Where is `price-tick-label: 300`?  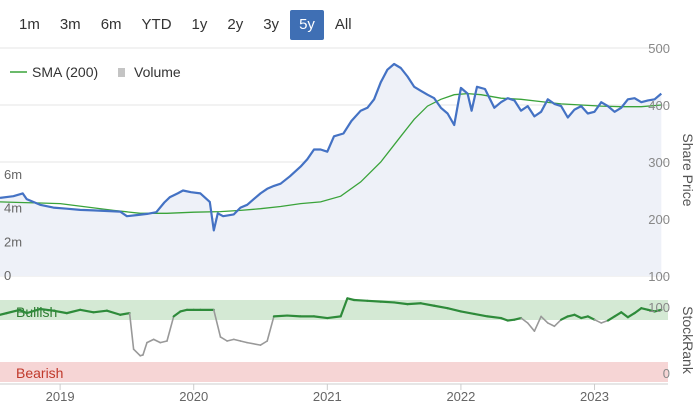
price-tick-label: 300 is located at coordinates (659, 162).